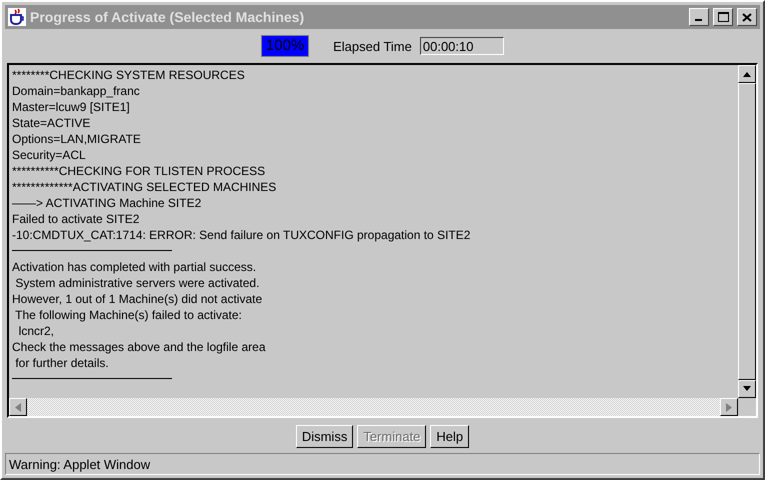 Image resolution: width=765 pixels, height=480 pixels. I want to click on maximize-icon, so click(723, 17).